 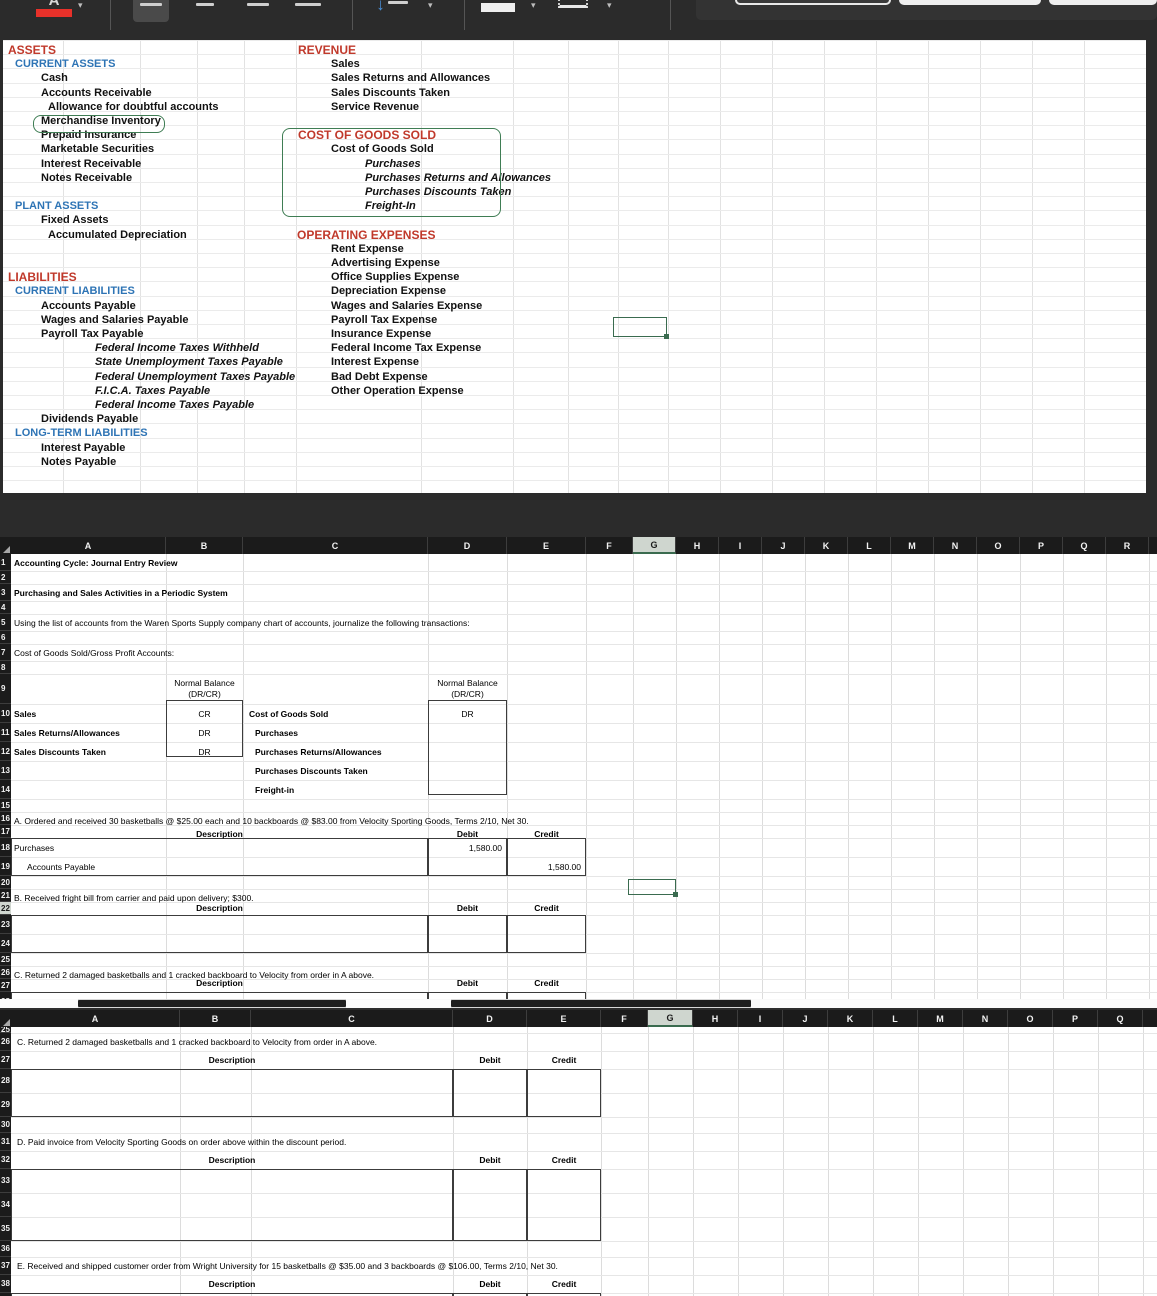 What do you see at coordinates (5, 770) in the screenshot?
I see `row-header-13: 13` at bounding box center [5, 770].